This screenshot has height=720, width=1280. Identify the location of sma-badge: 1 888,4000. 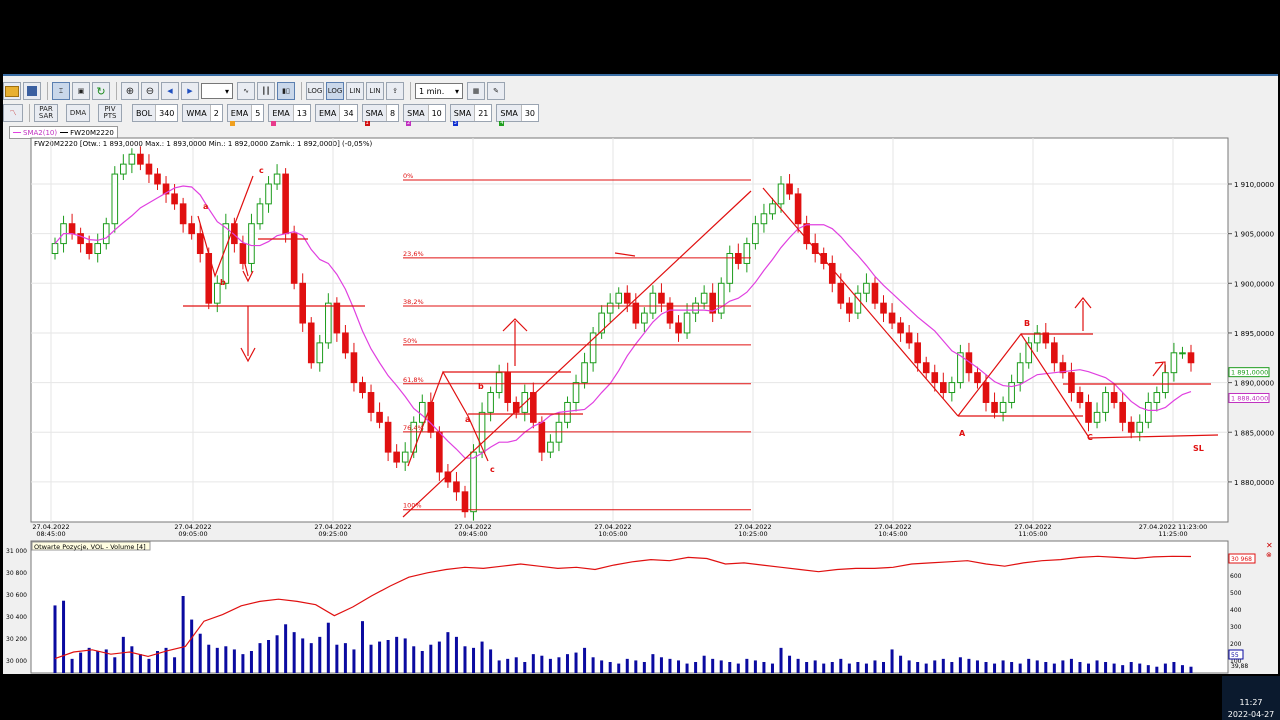
(1249, 398).